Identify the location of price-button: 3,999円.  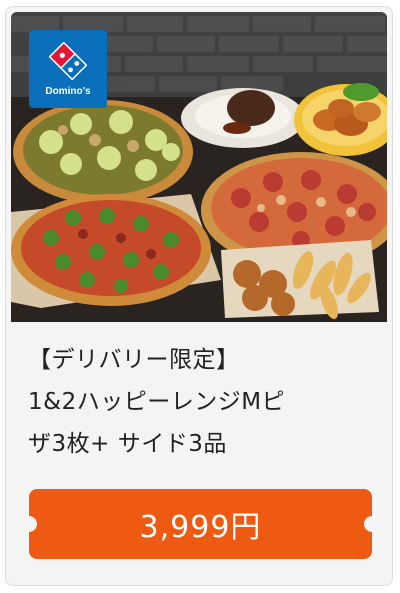
(200, 524).